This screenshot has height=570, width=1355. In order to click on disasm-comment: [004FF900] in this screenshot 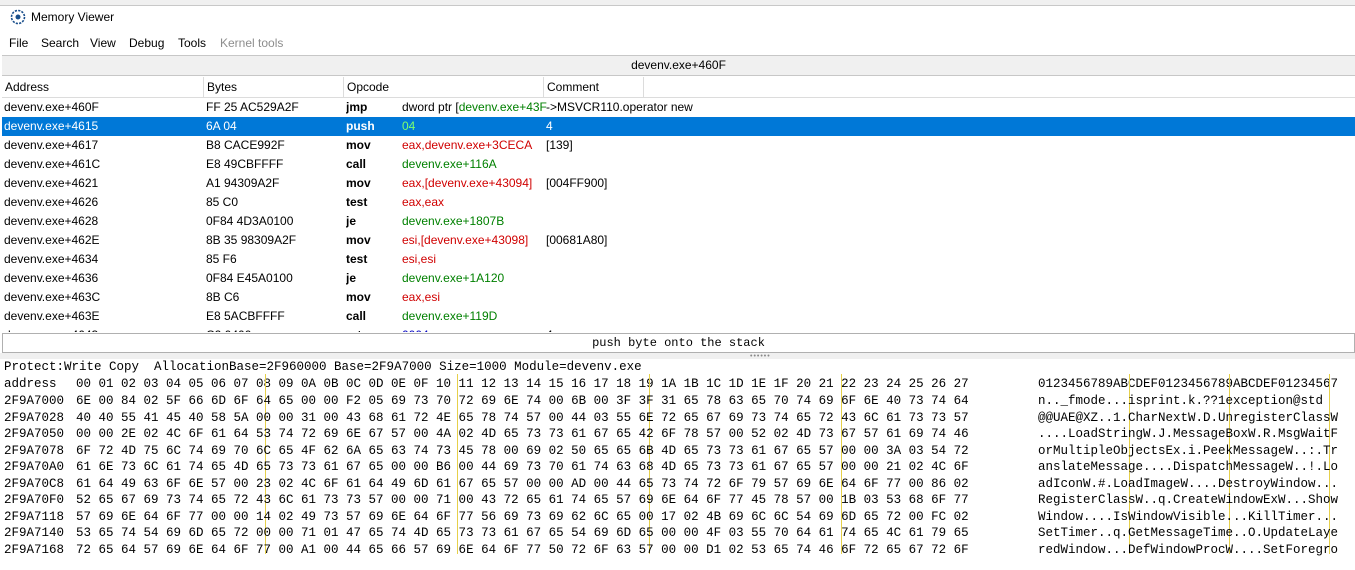, I will do `click(577, 183)`.